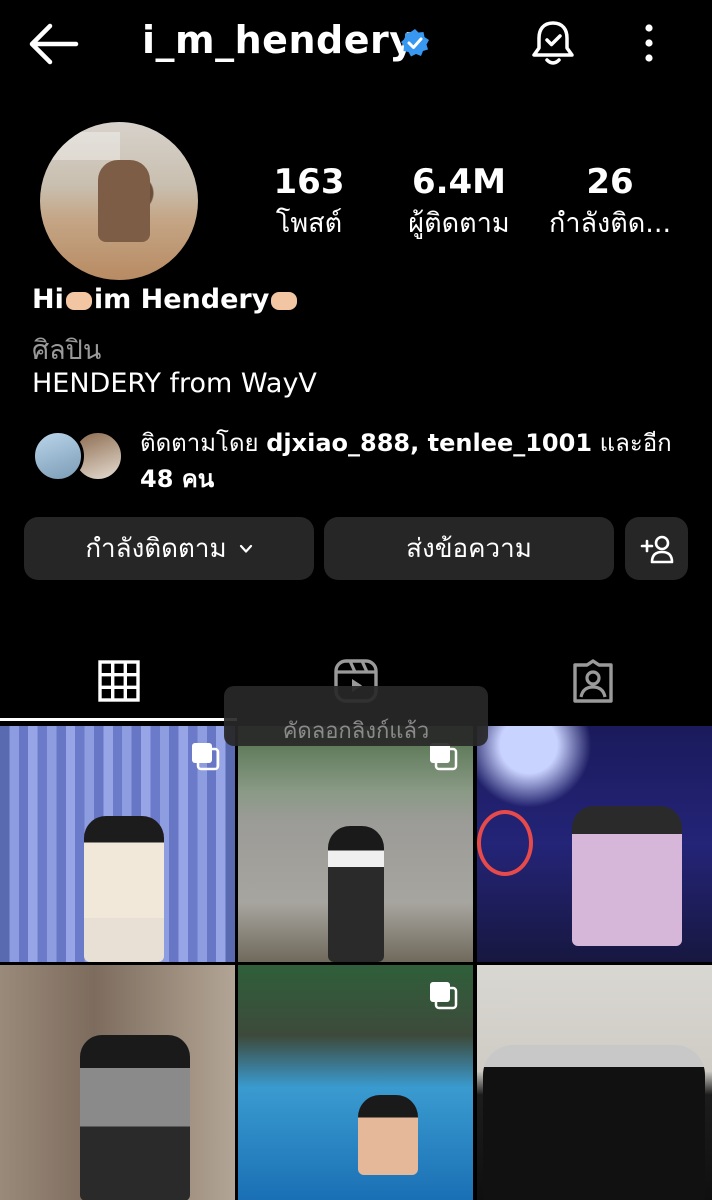  Describe the element at coordinates (635, 443) in the screenshot. I see `mutual-suffix: และอีก` at that location.